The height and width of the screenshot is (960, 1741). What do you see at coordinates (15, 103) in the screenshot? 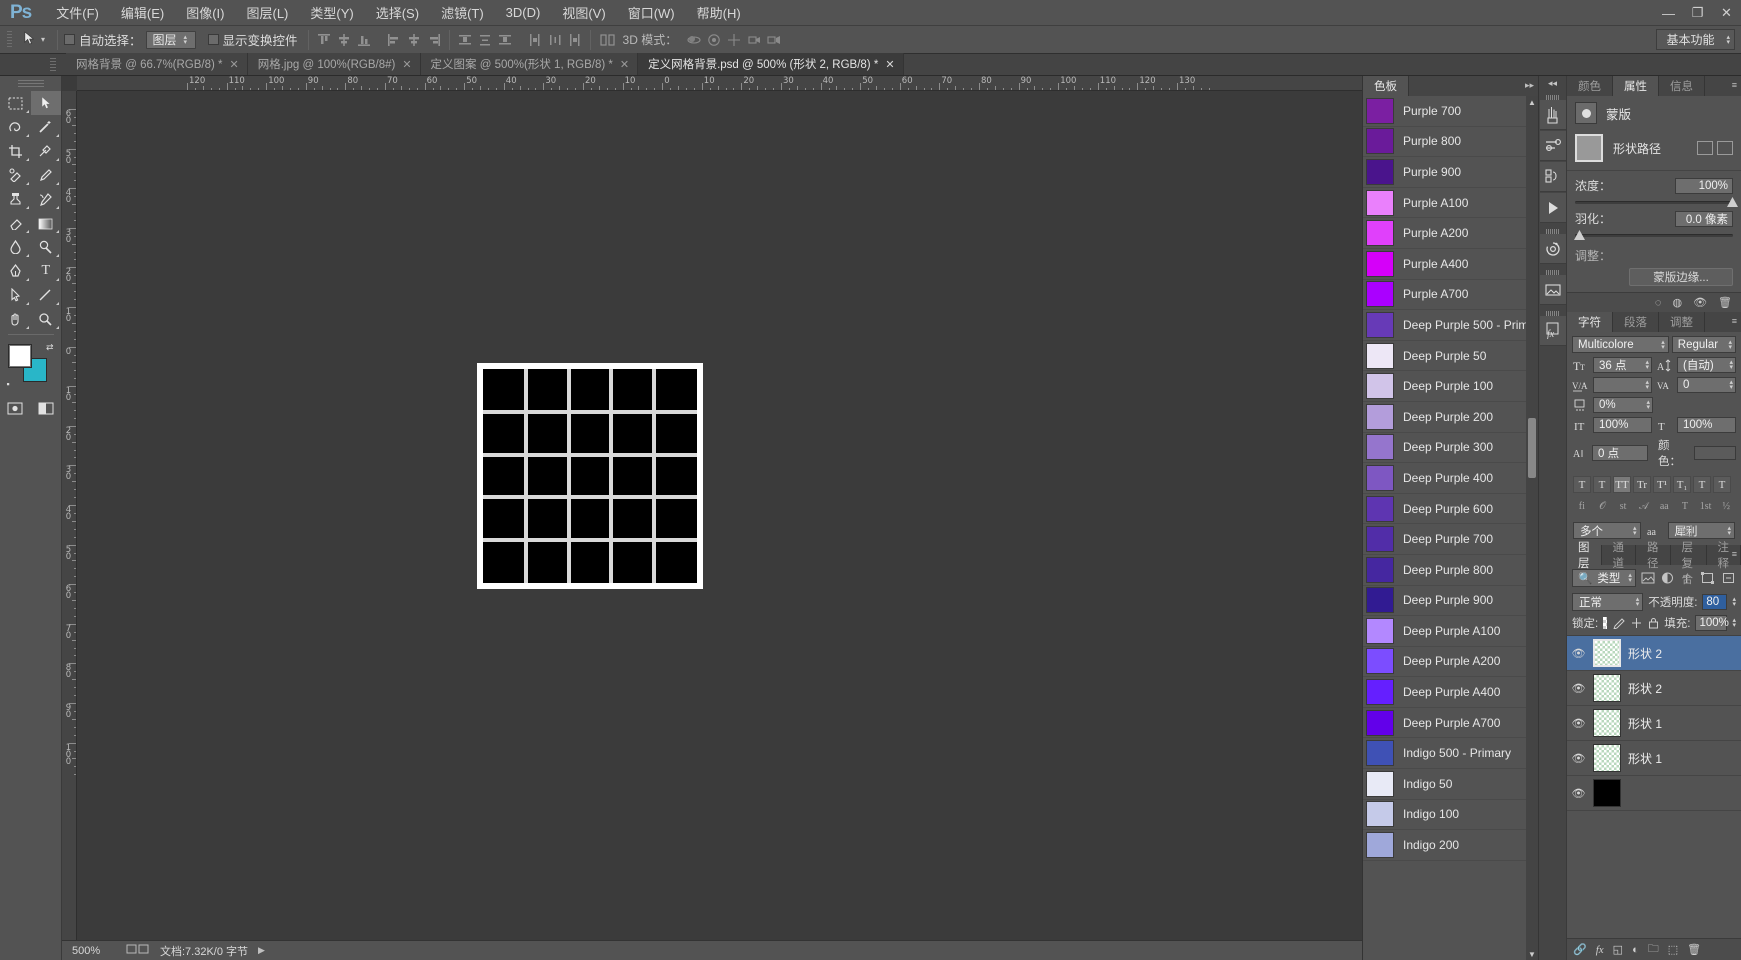
I see `marquee-tool-icon` at bounding box center [15, 103].